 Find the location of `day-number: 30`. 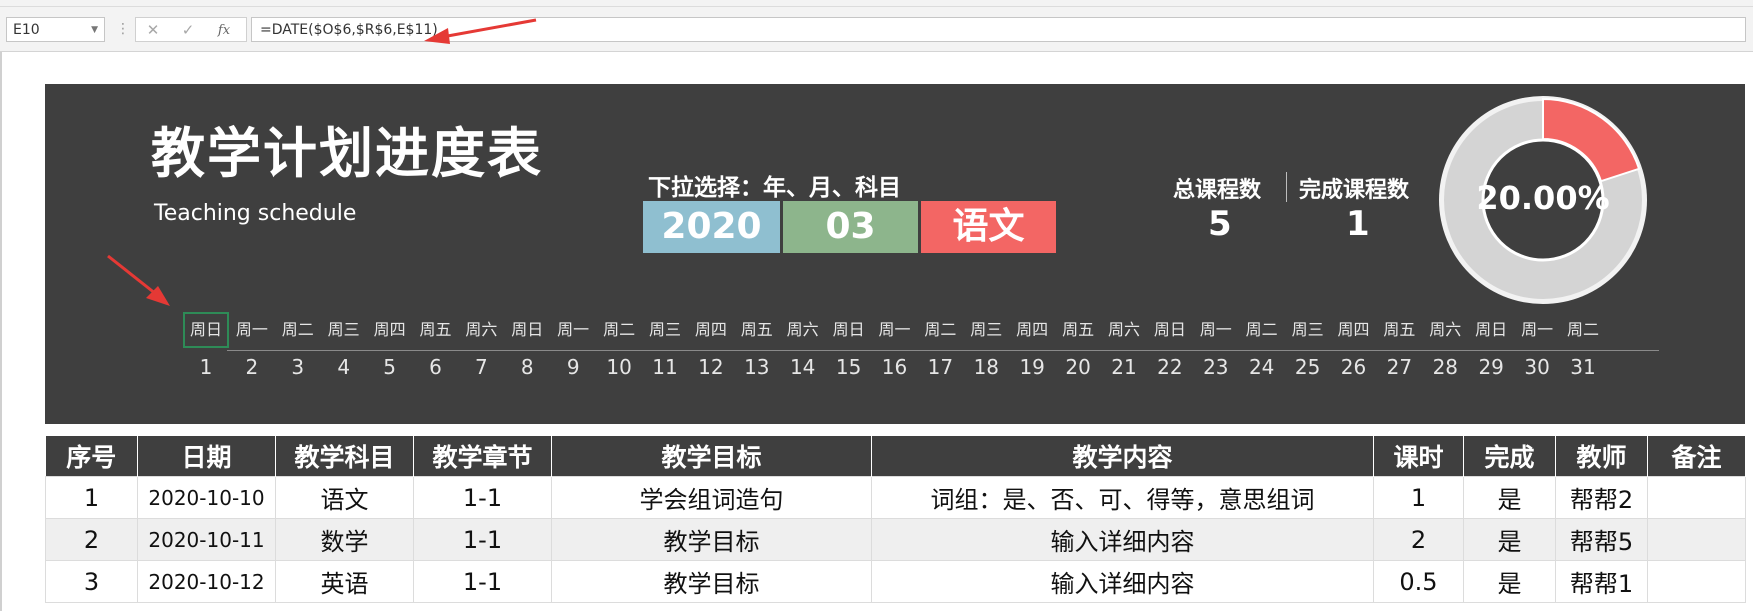

day-number: 30 is located at coordinates (1537, 367).